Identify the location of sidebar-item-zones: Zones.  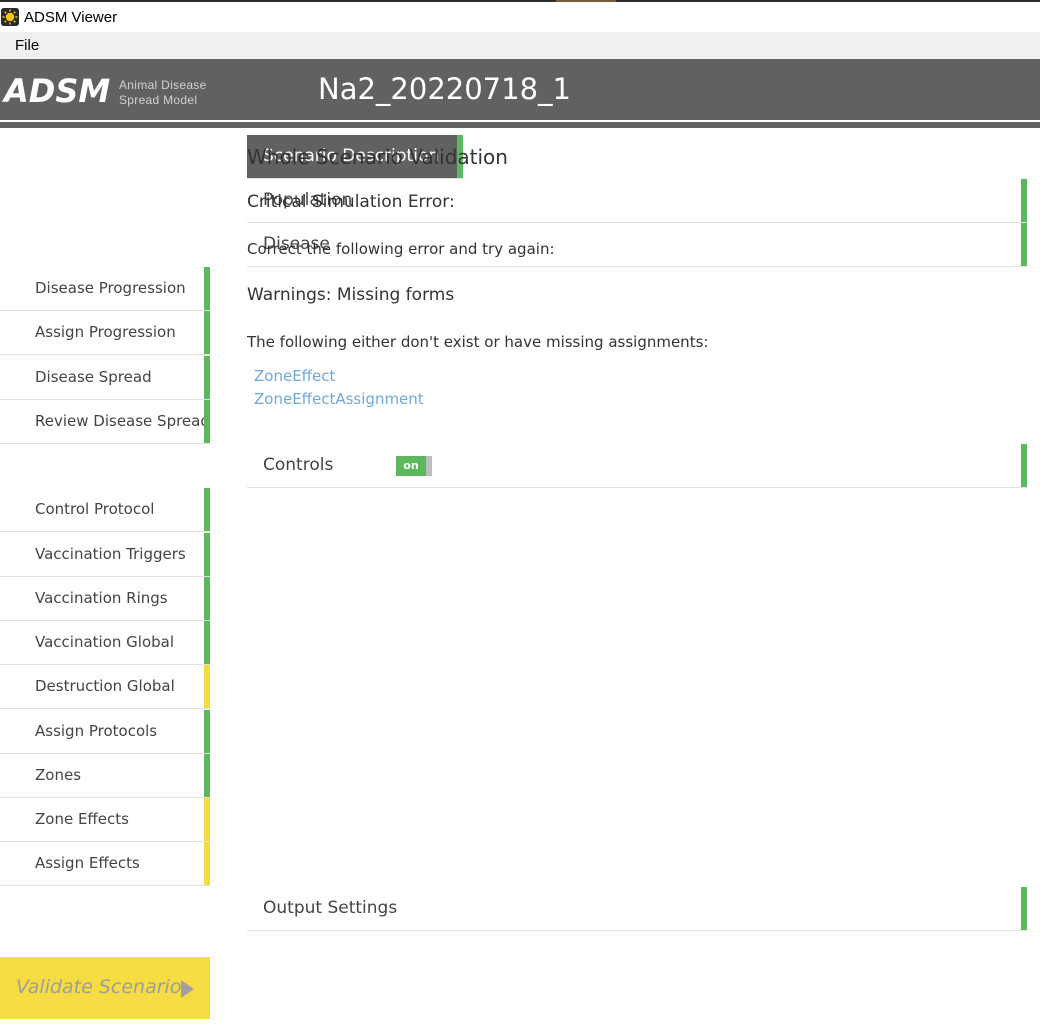
(105, 776).